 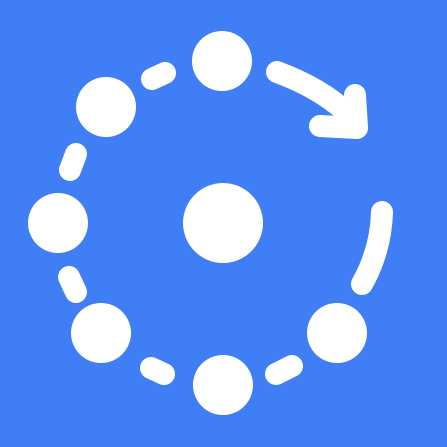 What do you see at coordinates (284, 370) in the screenshot?
I see `dash-bottom-right` at bounding box center [284, 370].